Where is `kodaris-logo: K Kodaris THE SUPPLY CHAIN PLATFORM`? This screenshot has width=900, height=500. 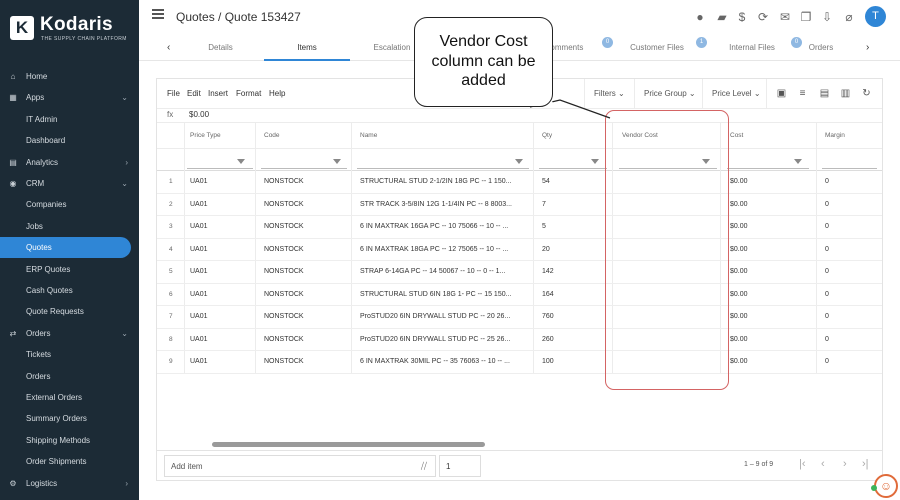
kodaris-logo: K Kodaris THE SUPPLY CHAIN PLATFORM is located at coordinates (71, 30).